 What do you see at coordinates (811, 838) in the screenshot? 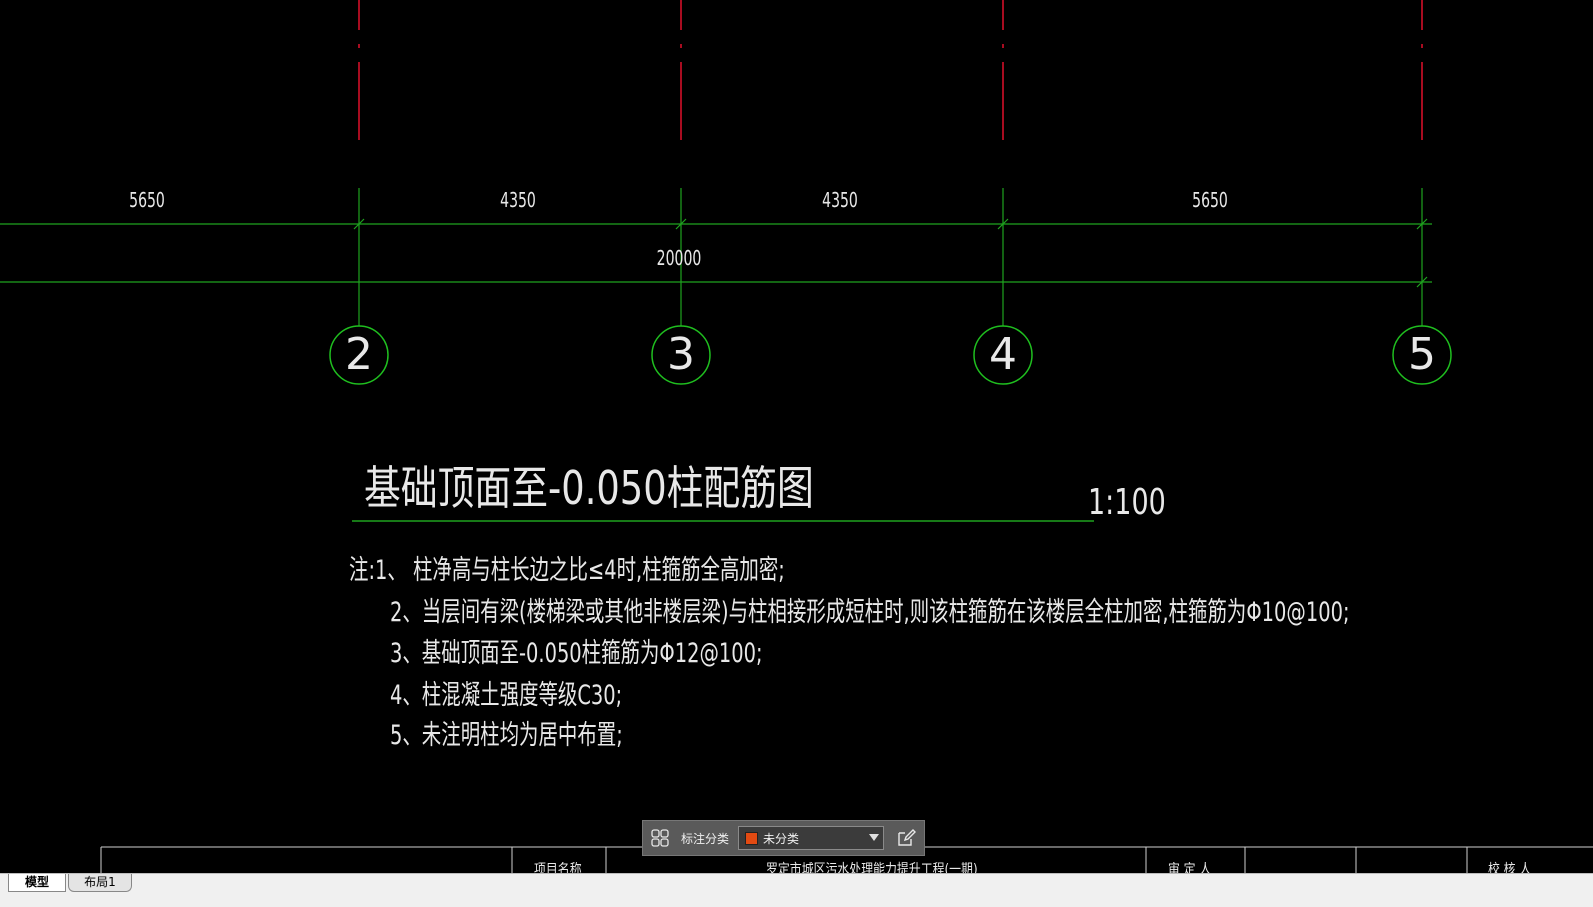
I see `annotation-category-select: 未分类` at bounding box center [811, 838].